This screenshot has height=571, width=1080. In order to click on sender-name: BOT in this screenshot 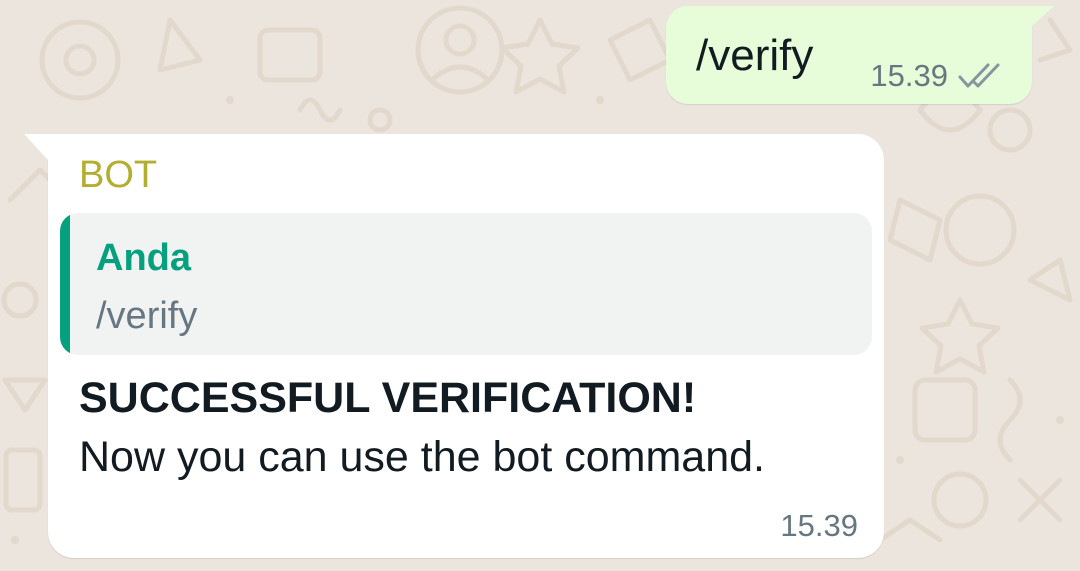, I will do `click(118, 175)`.